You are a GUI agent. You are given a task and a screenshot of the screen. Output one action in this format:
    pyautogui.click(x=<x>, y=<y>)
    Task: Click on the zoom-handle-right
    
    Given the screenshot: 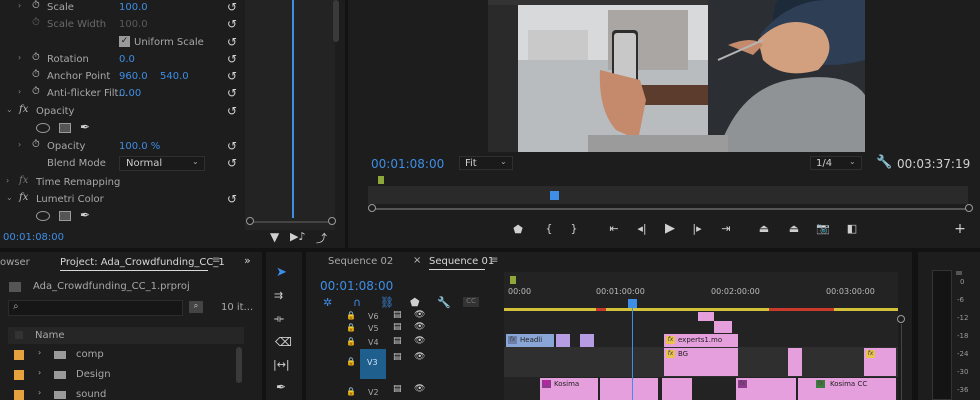 What is the action you would take?
    pyautogui.click(x=969, y=208)
    